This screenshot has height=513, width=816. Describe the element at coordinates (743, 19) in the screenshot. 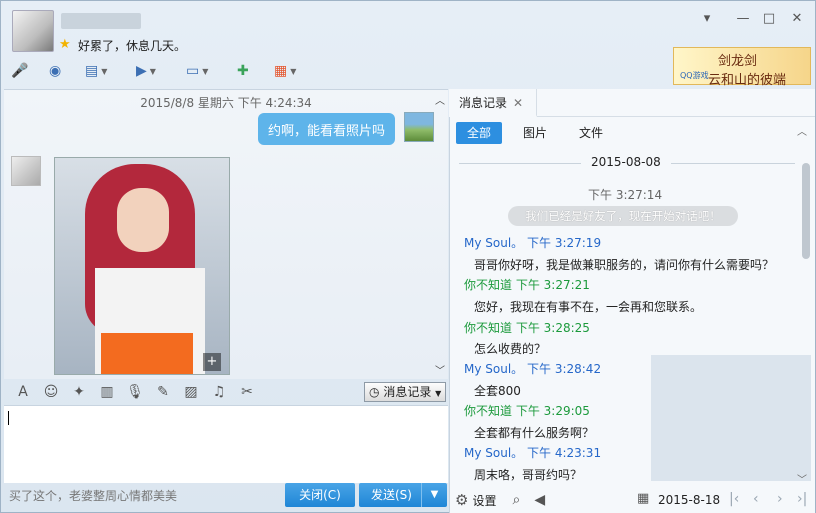

I see `minimize-button: —` at that location.